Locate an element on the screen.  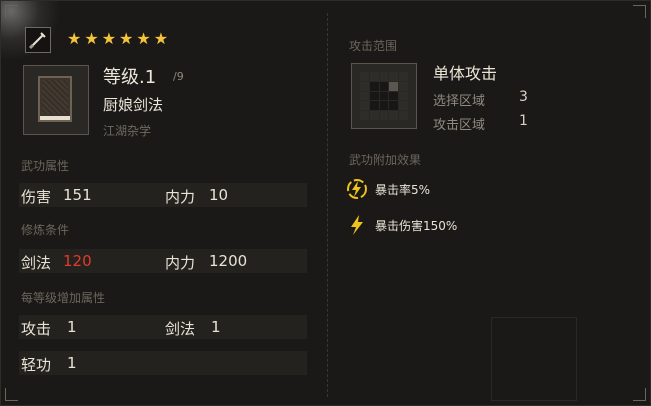
star-rating: ★ ★ ★ ★ ★ ★ is located at coordinates (117, 39).